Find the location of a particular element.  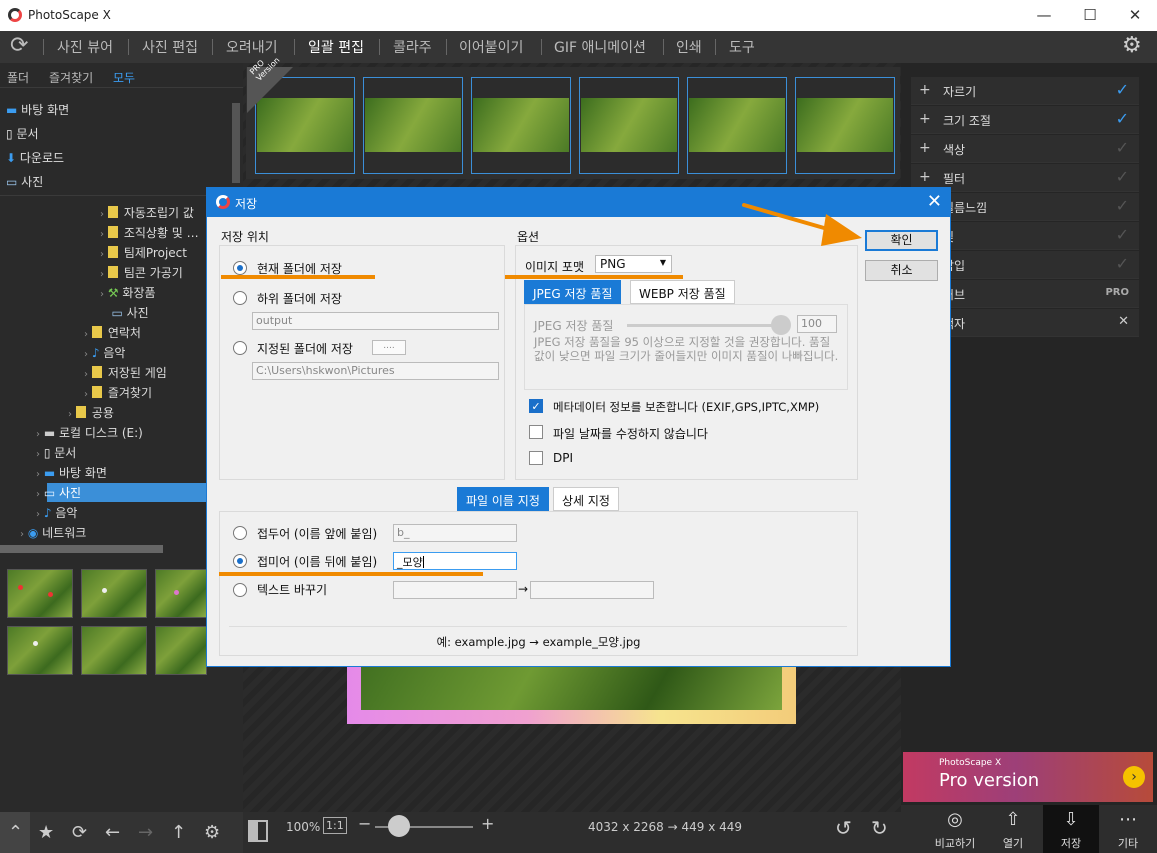

annotation-arrow is located at coordinates (802, 224).